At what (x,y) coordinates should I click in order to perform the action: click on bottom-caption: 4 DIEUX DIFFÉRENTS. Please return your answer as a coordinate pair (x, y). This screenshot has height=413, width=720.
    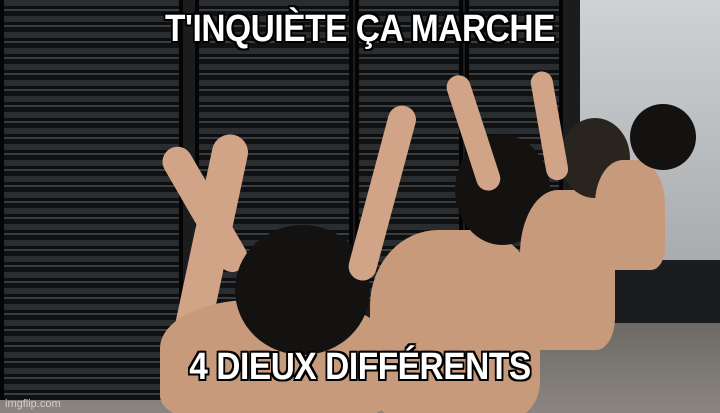
    Looking at the image, I should click on (360, 367).